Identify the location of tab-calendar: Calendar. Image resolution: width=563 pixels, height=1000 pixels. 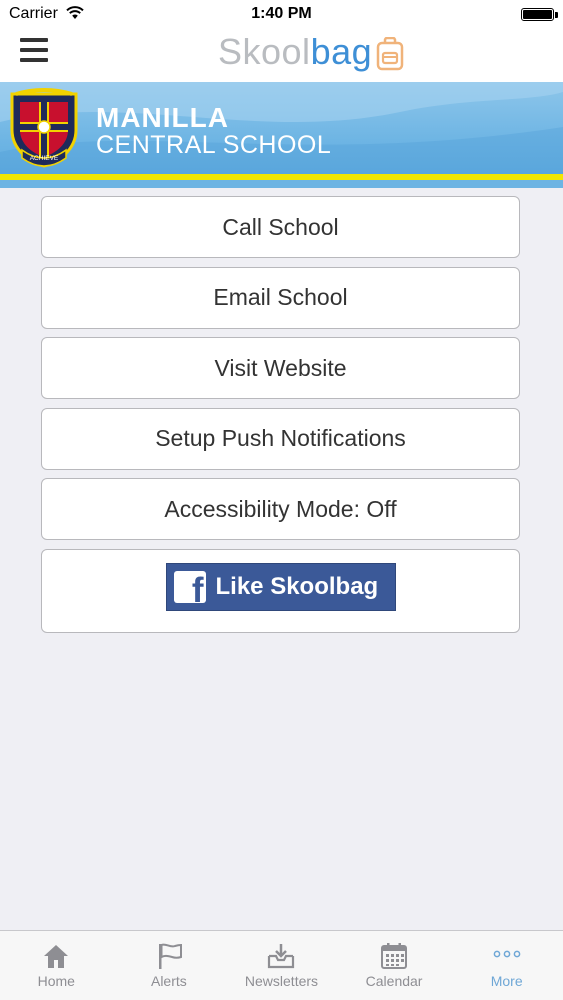
(394, 965).